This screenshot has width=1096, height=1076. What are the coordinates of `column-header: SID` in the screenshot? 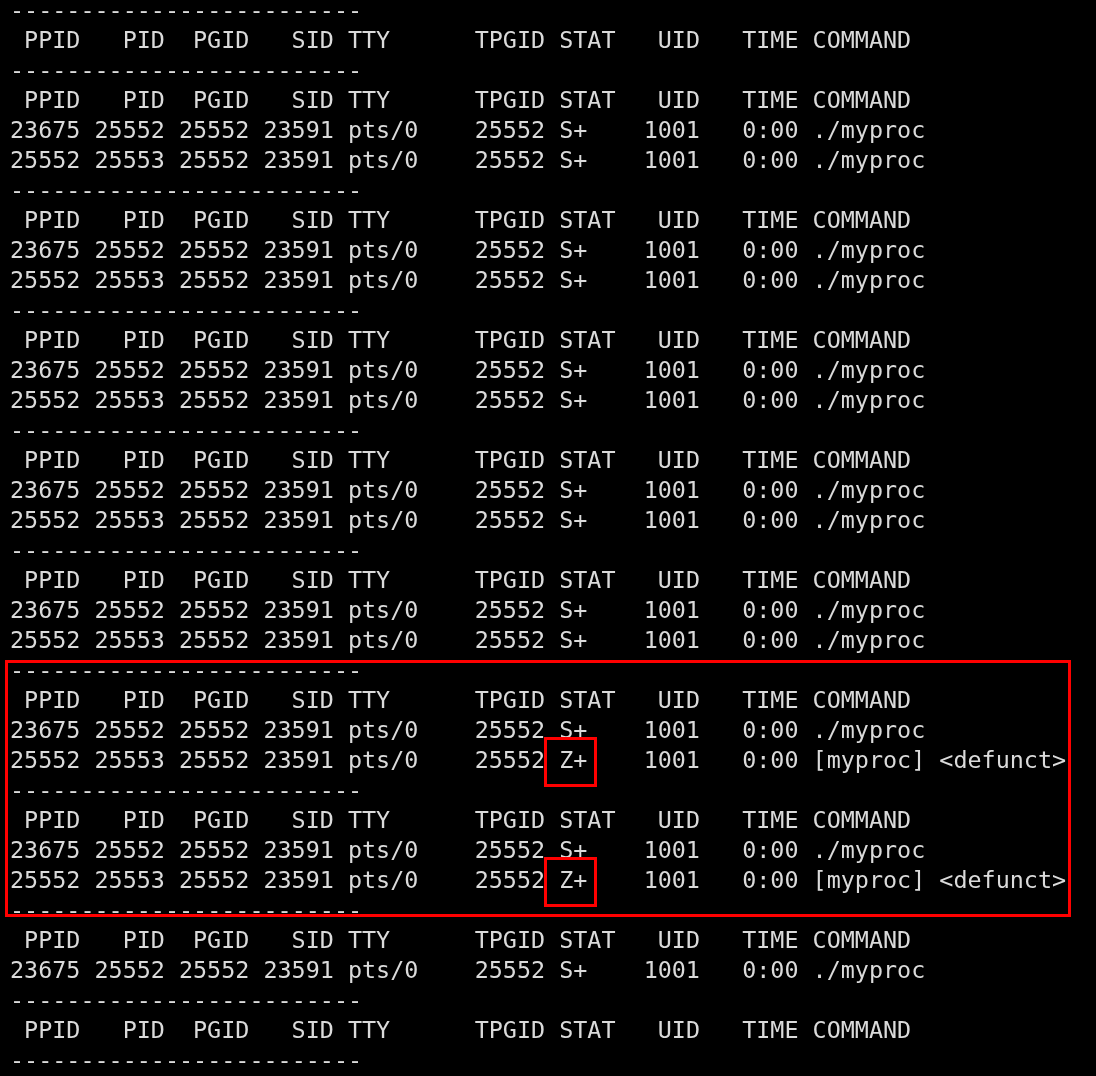 It's located at (312, 580).